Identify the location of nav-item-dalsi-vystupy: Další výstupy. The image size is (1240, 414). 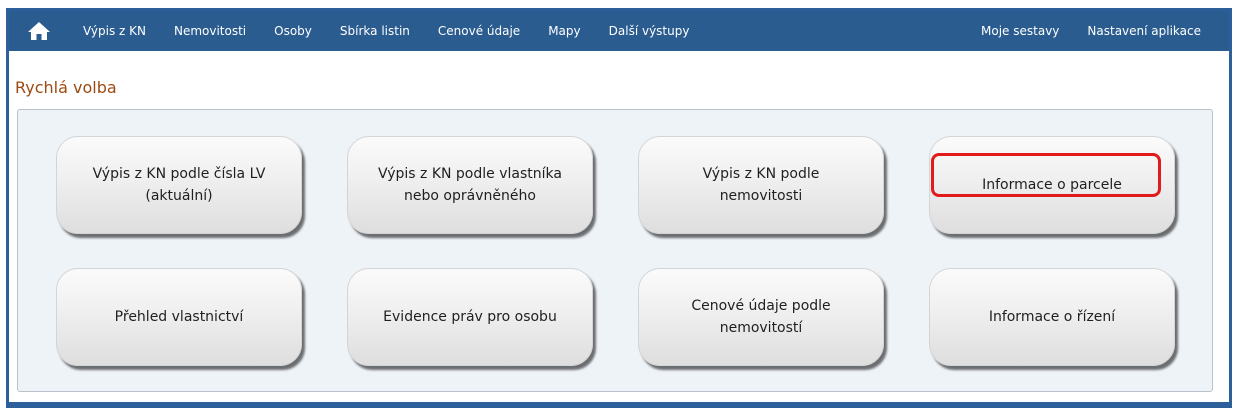
(649, 31).